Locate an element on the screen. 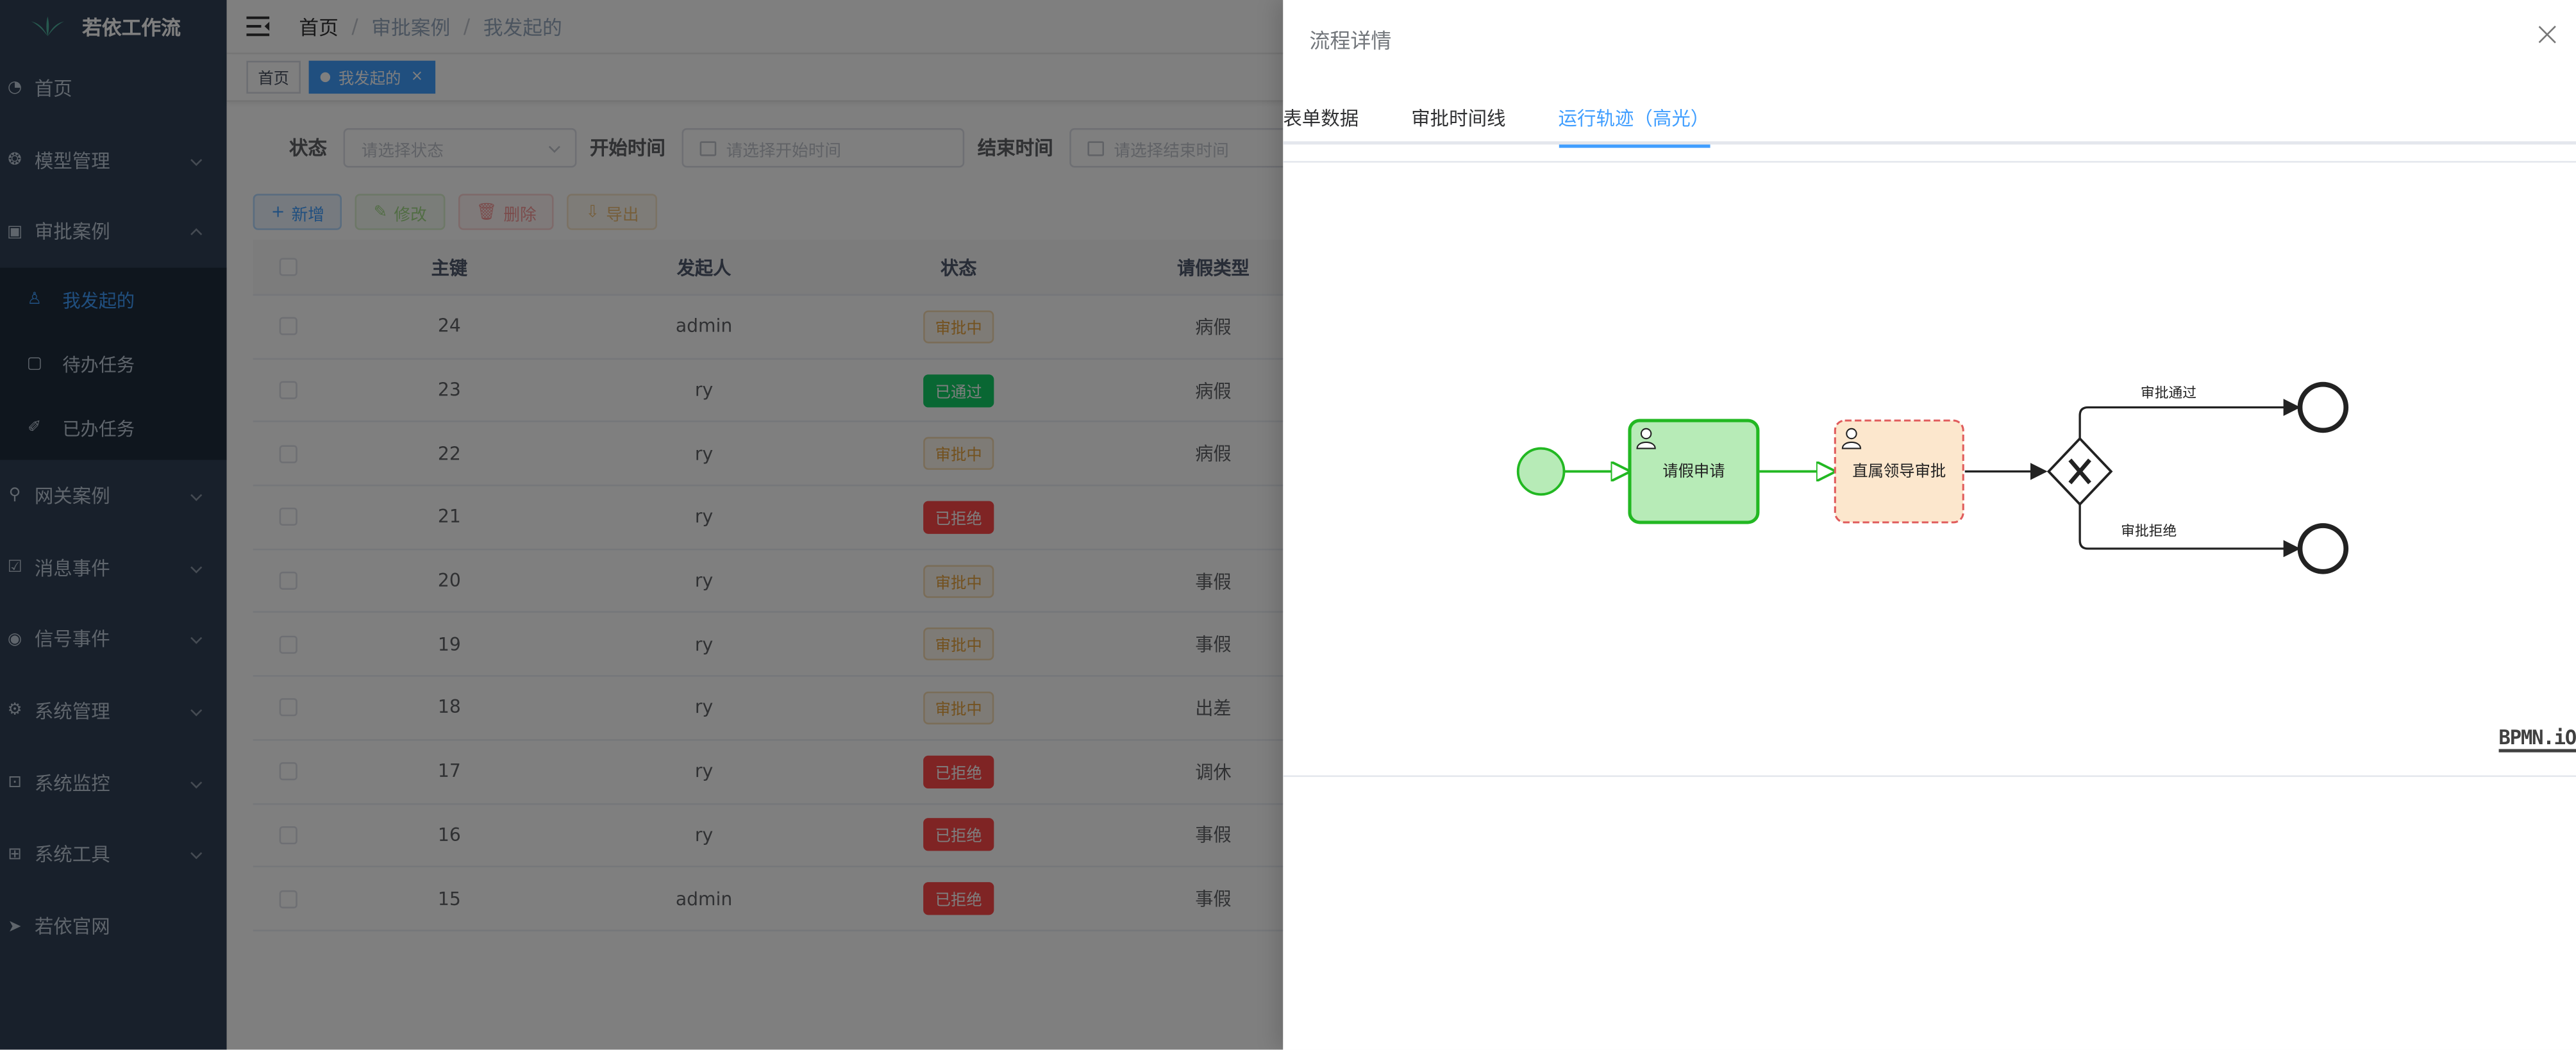 This screenshot has width=2576, height=1050. end-event-rejected is located at coordinates (2323, 549).